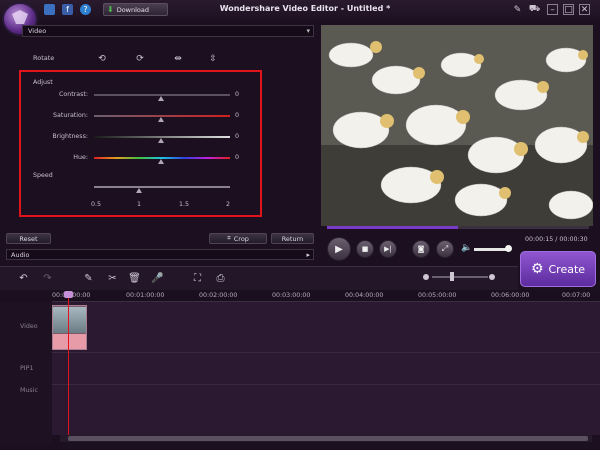 Image resolution: width=600 pixels, height=450 pixels. I want to click on return-button: Return, so click(292, 238).